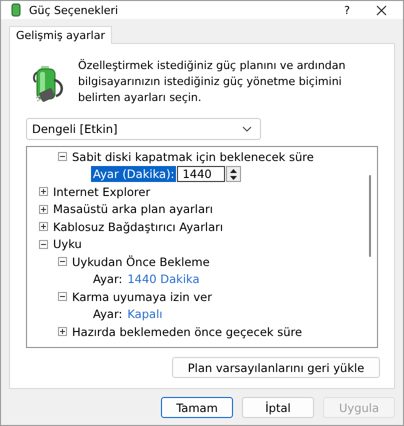 The height and width of the screenshot is (426, 404). What do you see at coordinates (144, 314) in the screenshot?
I see `setting-value: Kapalı` at bounding box center [144, 314].